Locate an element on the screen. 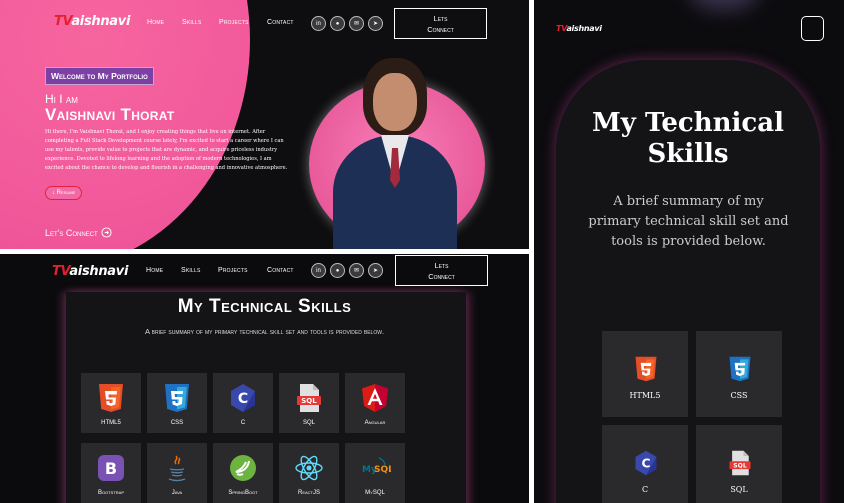 Image resolution: width=844 pixels, height=503 pixels. skill-tile-sql: SQL SQL is located at coordinates (309, 403).